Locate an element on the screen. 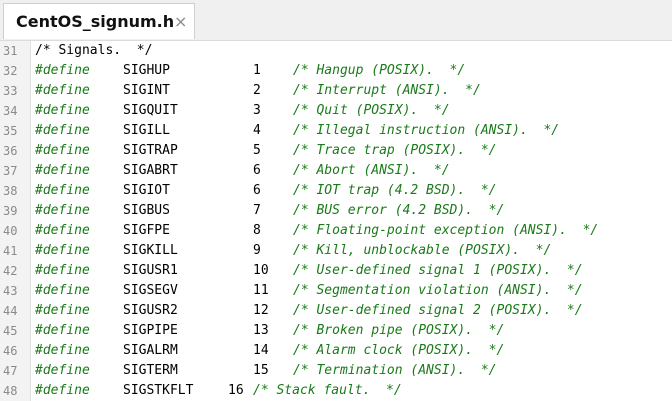  signal-name: SIGTERM is located at coordinates (150, 370).